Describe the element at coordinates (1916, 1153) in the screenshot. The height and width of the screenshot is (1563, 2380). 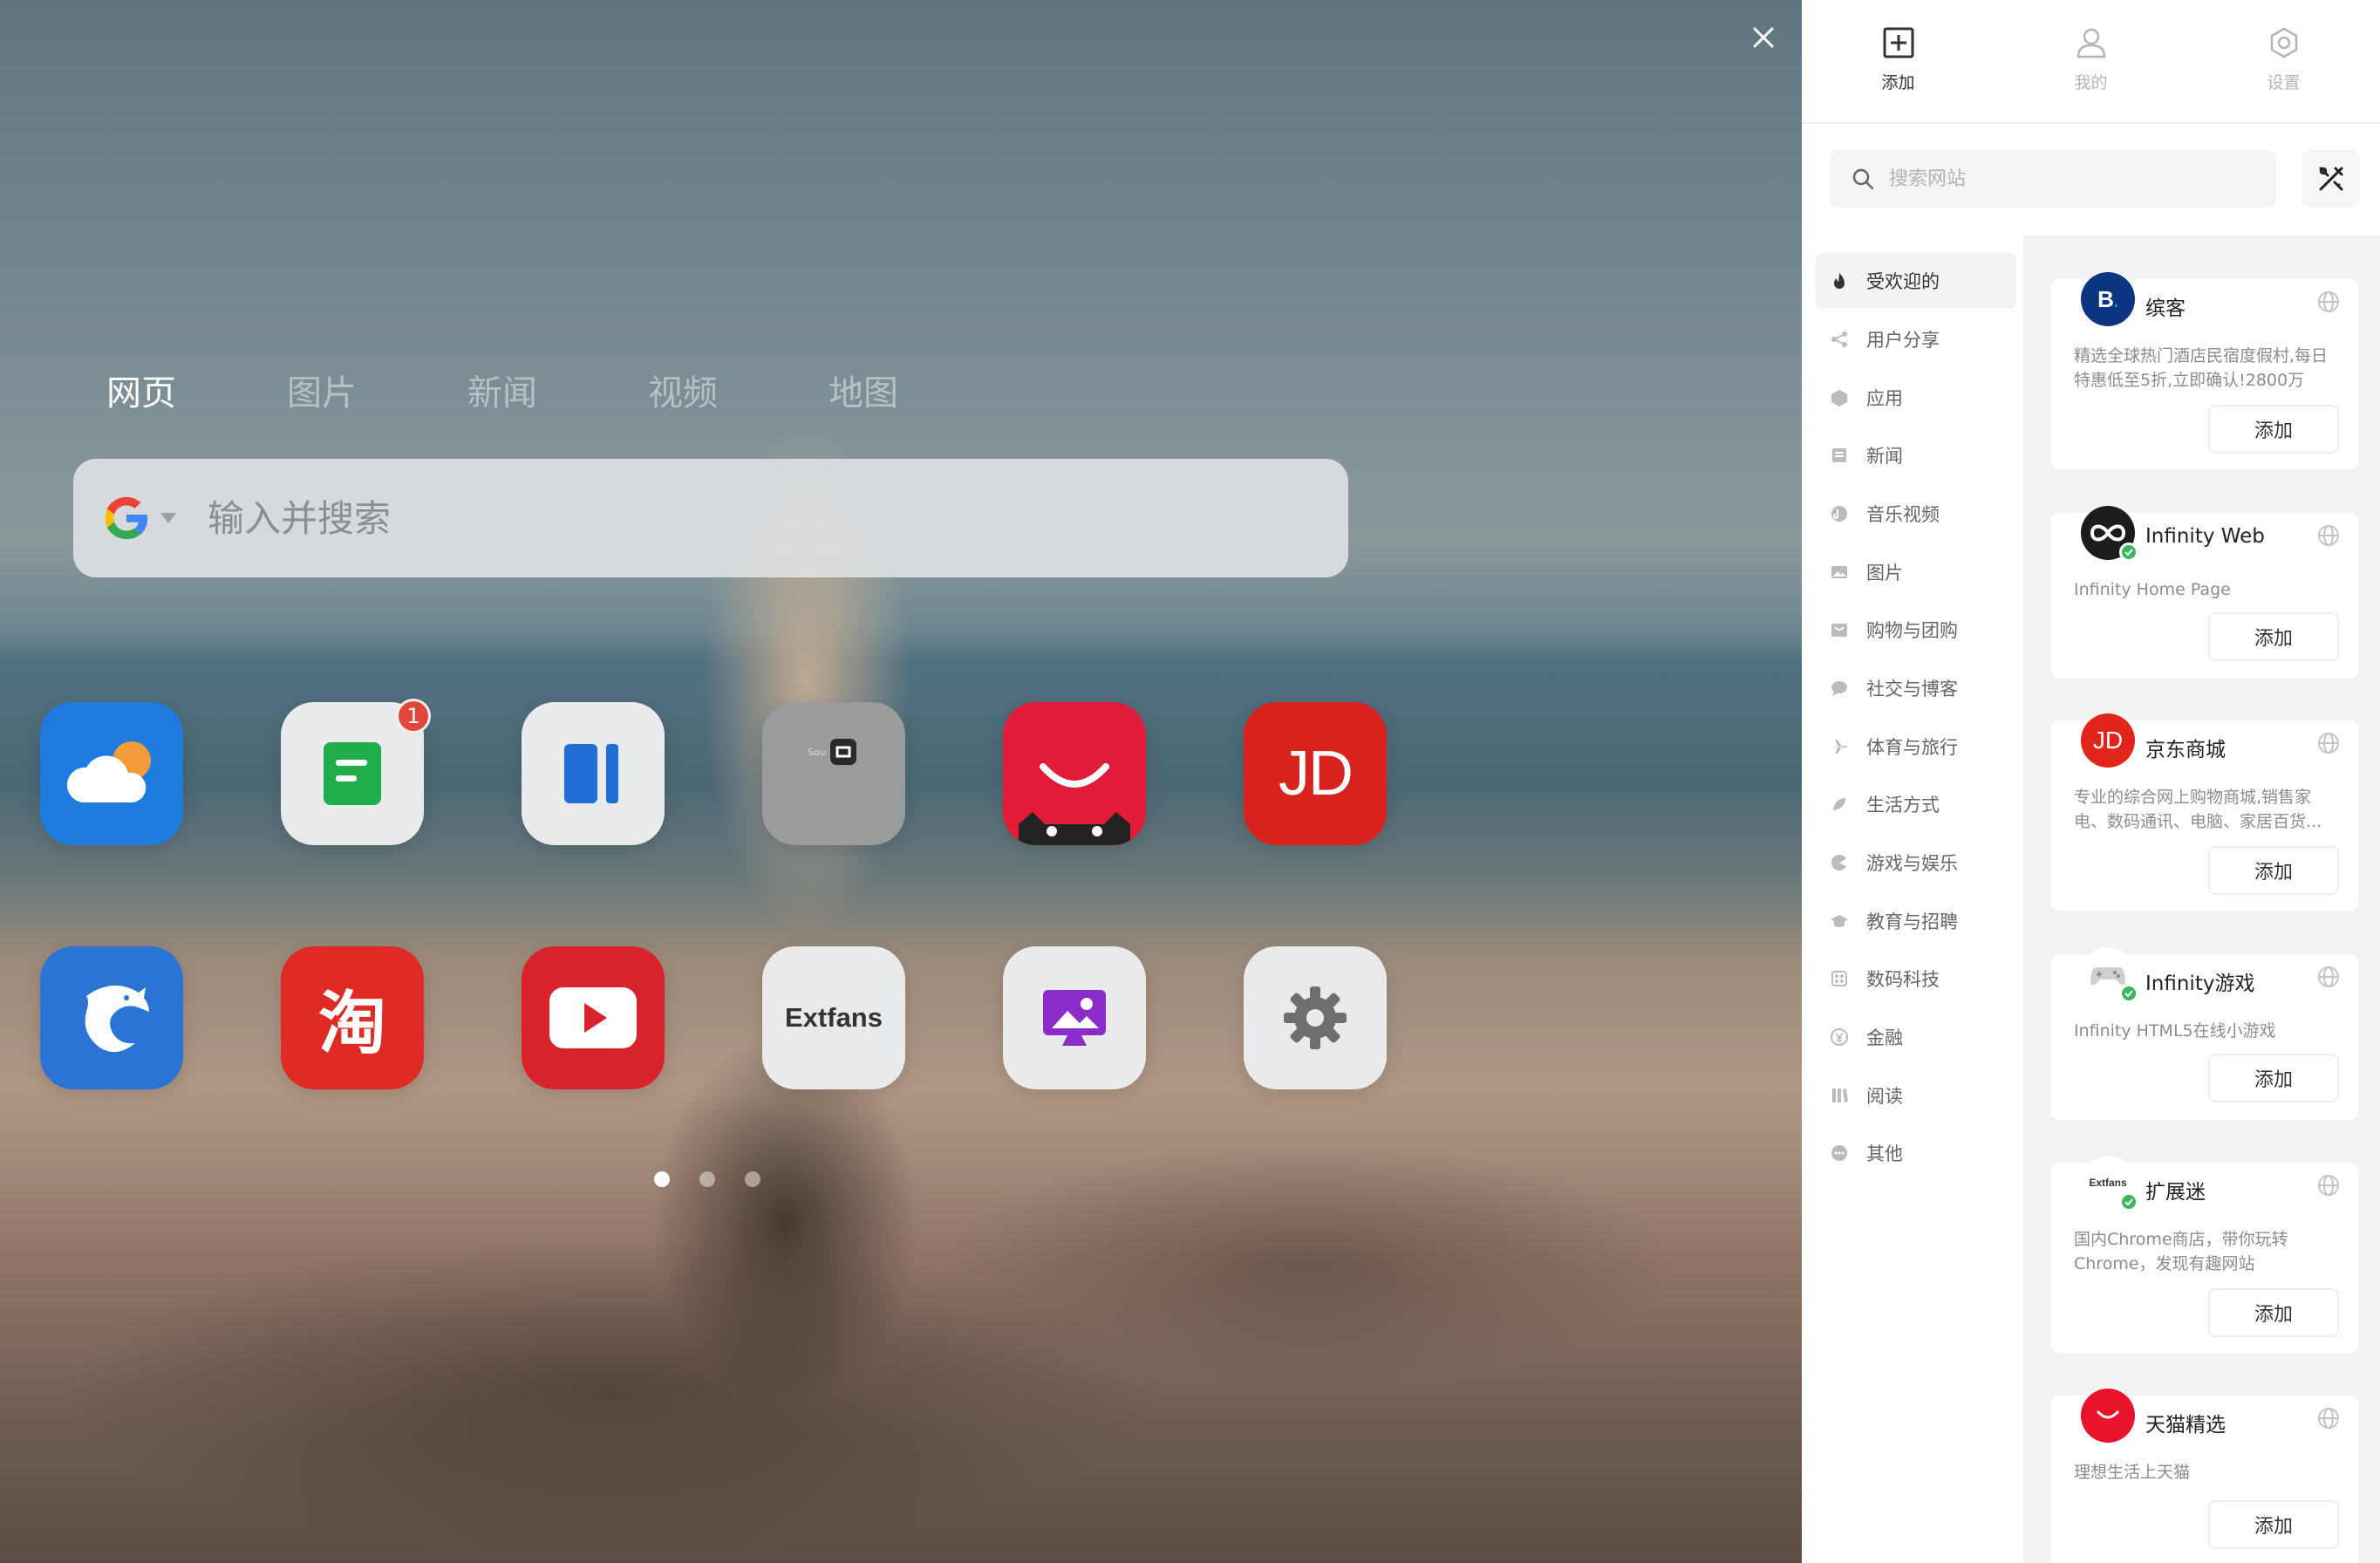
I see `category-other: 其他` at that location.